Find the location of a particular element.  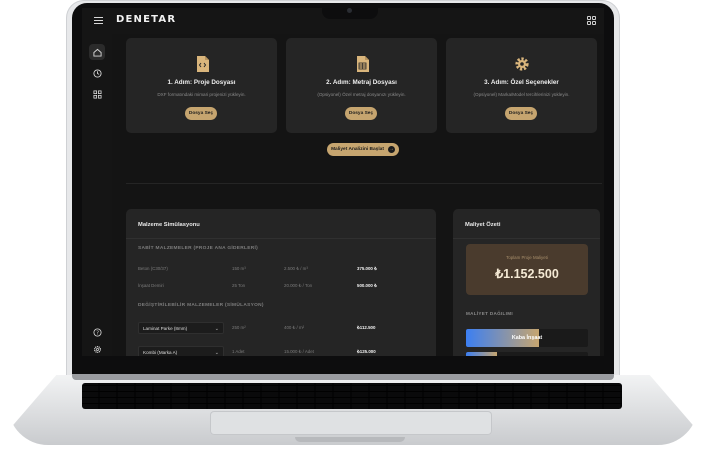

fixed-materials-heading: SABİT MALZEMELER (PROJE ANA GİDERLERİ) is located at coordinates (198, 248).